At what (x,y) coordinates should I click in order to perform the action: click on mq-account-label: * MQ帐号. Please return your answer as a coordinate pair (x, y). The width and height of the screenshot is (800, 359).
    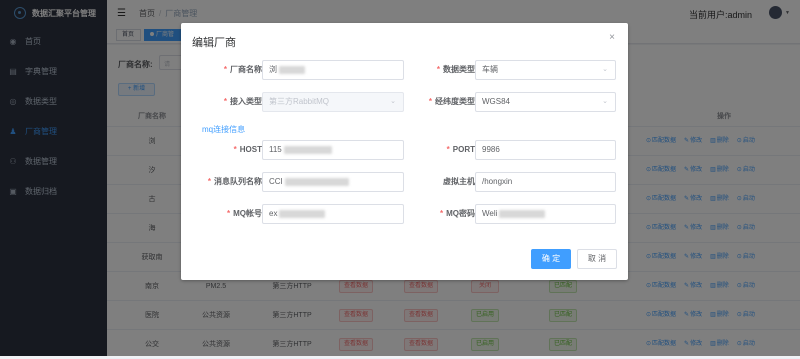
    Looking at the image, I should click on (244, 213).